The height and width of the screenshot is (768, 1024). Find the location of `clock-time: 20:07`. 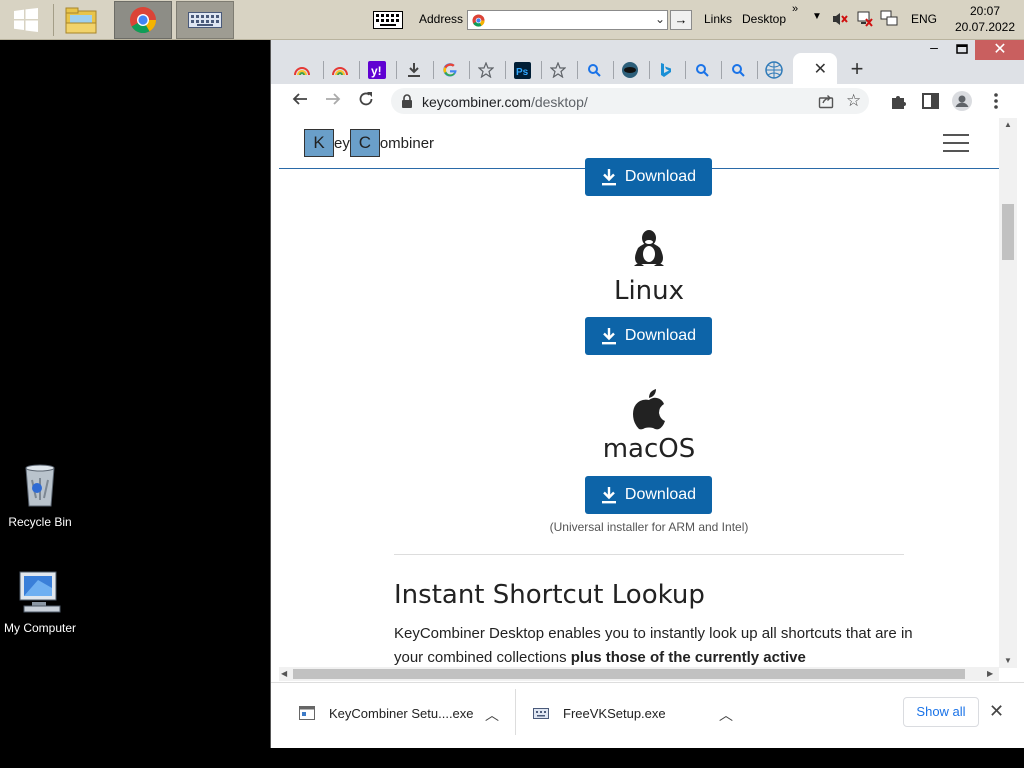

clock-time: 20:07 is located at coordinates (985, 11).